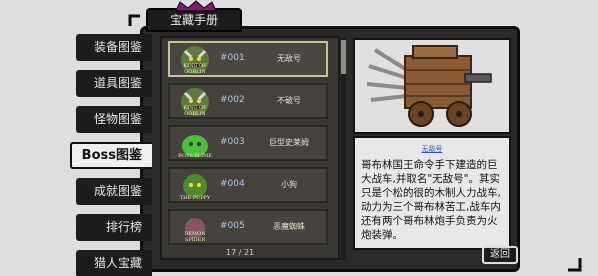 The width and height of the screenshot is (598, 276). I want to click on scrollbar-thumb, so click(343, 57).